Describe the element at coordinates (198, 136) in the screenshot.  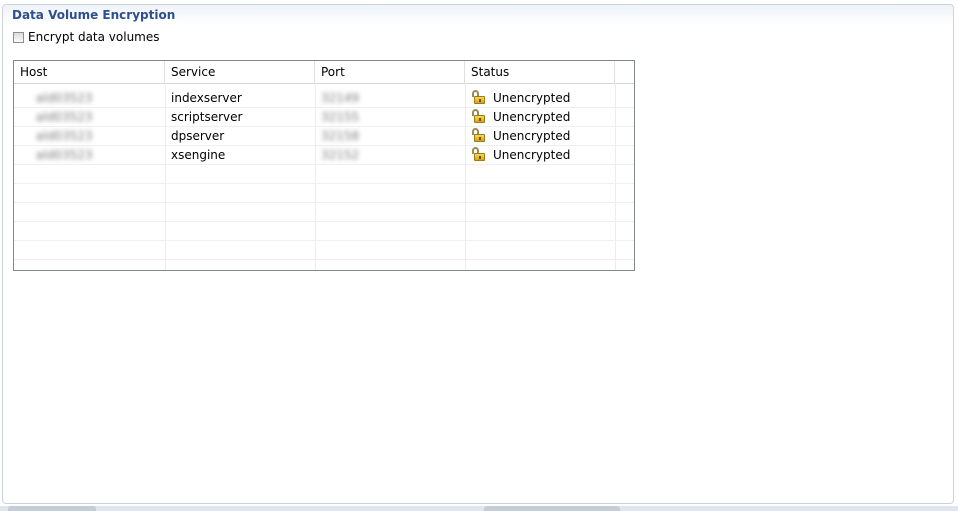
I see `service-cell: dpserver` at that location.